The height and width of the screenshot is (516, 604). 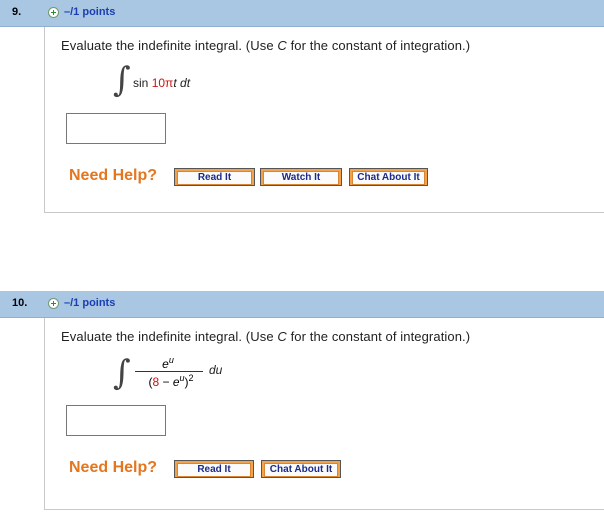 I want to click on question-10-header: 10. –/1 points, so click(x=302, y=304).